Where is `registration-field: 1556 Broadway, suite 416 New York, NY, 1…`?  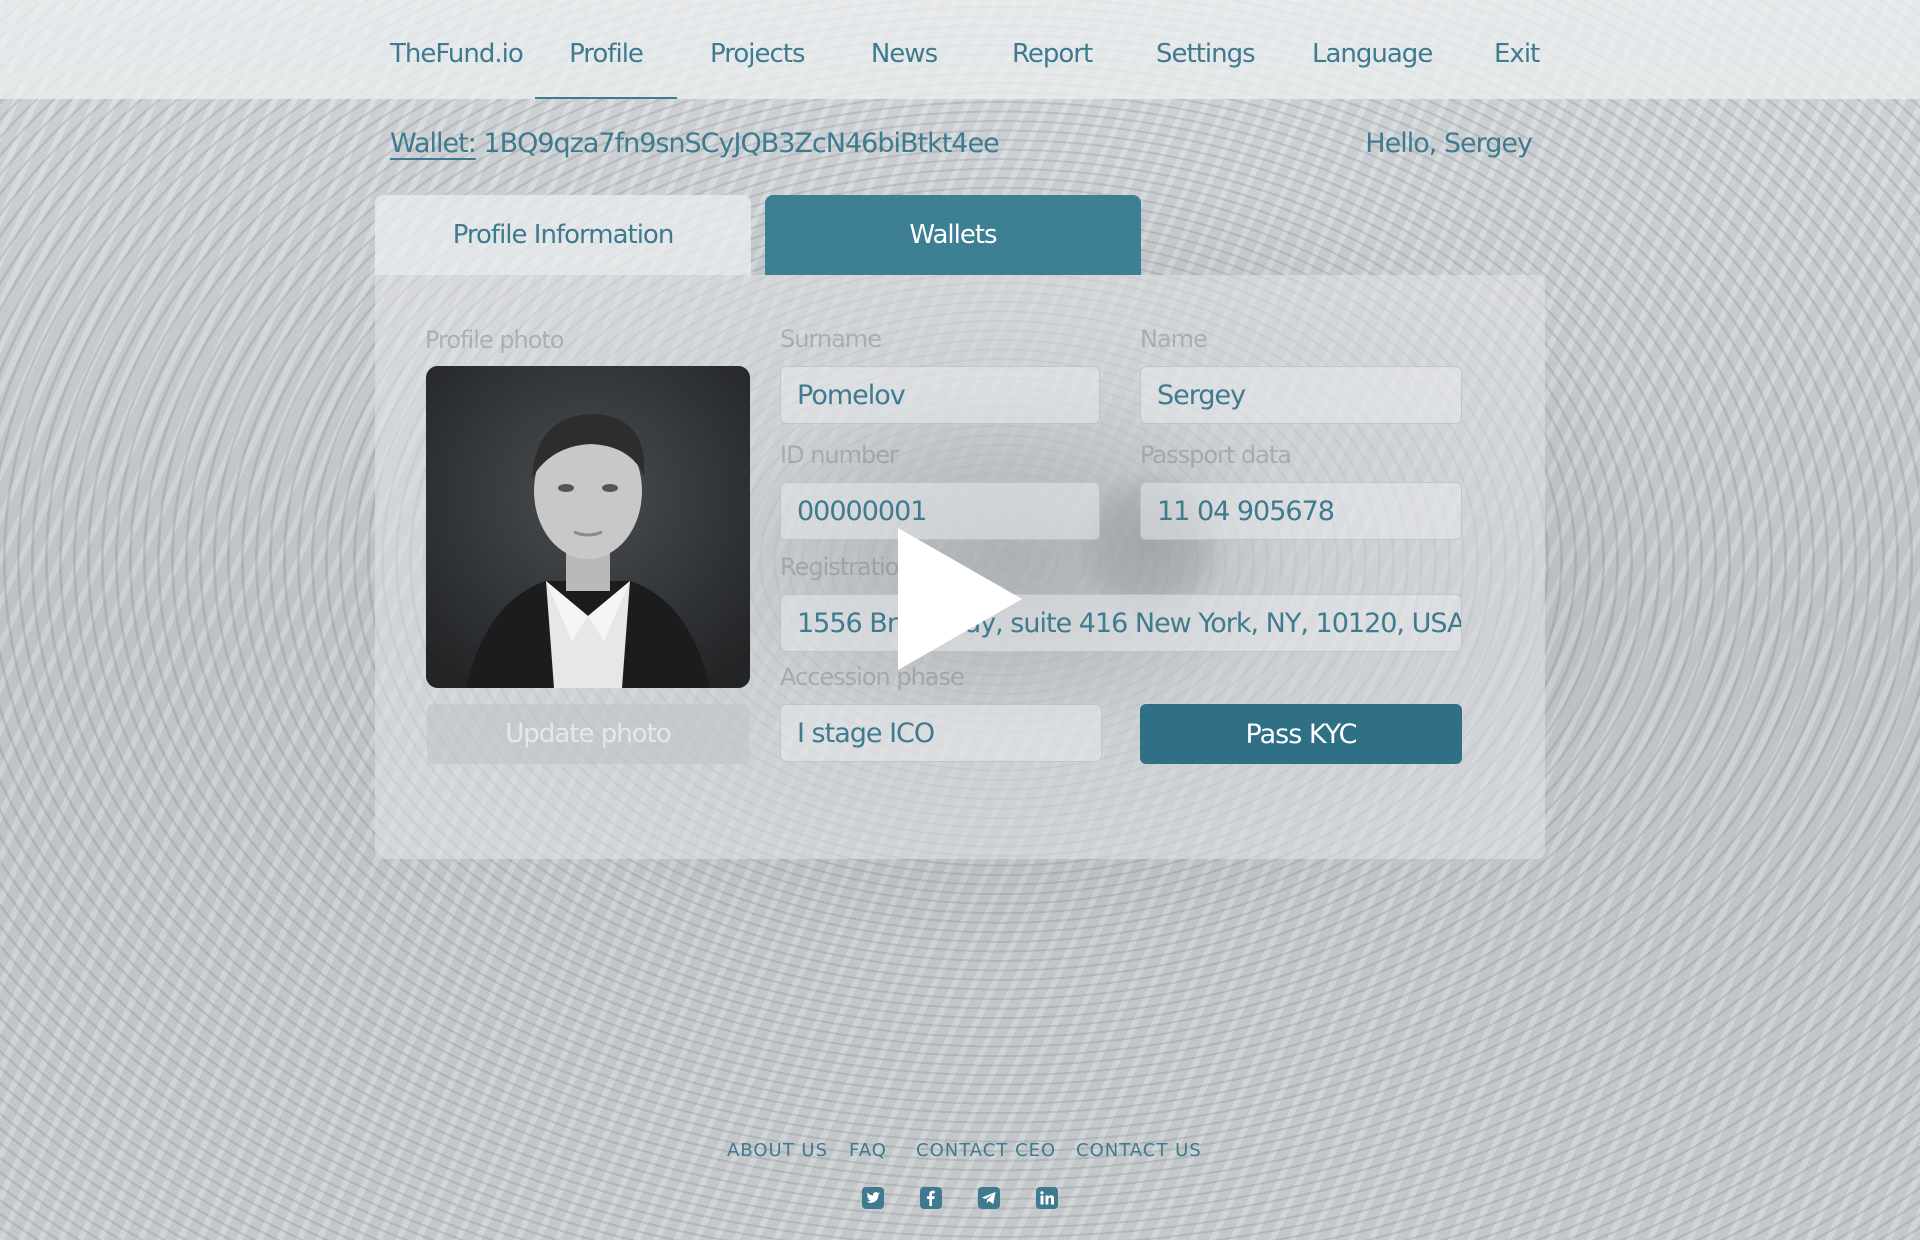
registration-field: 1556 Broadway, suite 416 New York, NY, 1… is located at coordinates (1121, 623).